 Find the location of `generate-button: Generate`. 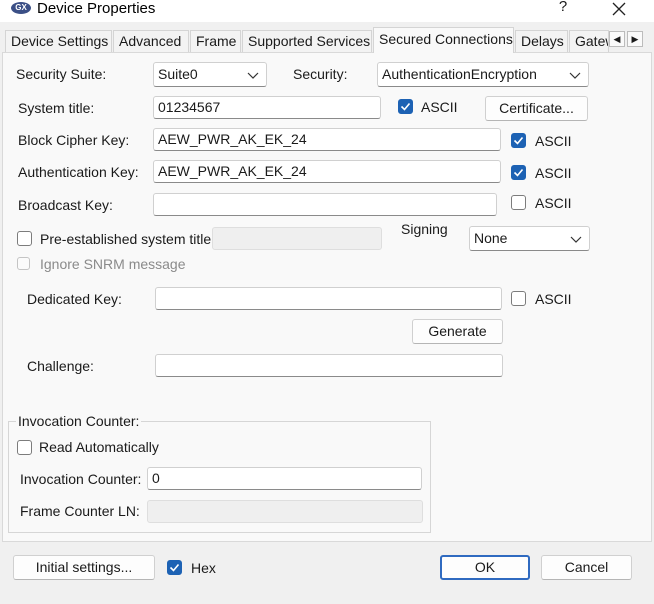

generate-button: Generate is located at coordinates (457, 331).